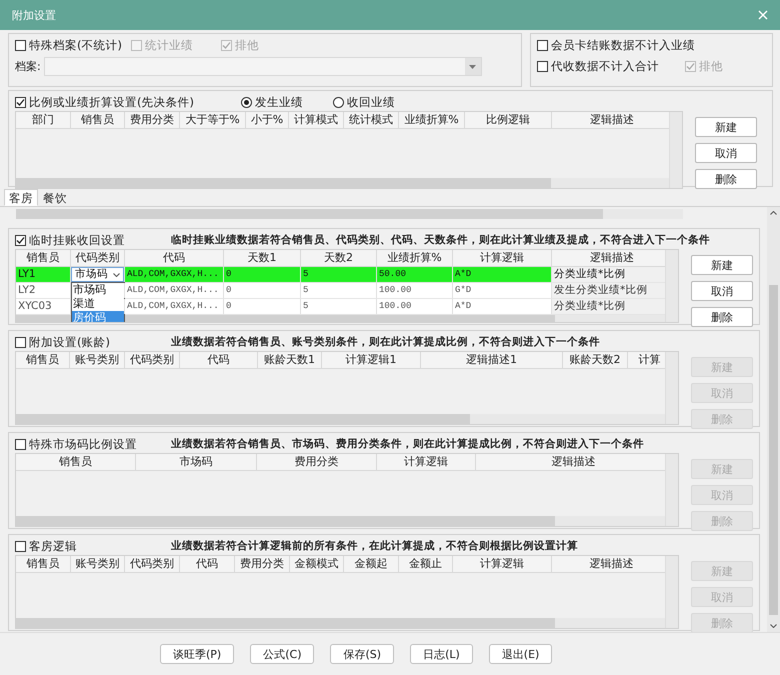 This screenshot has height=675, width=780. Describe the element at coordinates (75, 45) in the screenshot. I see `checkbox-label: 特殊档案(不统计)` at that location.